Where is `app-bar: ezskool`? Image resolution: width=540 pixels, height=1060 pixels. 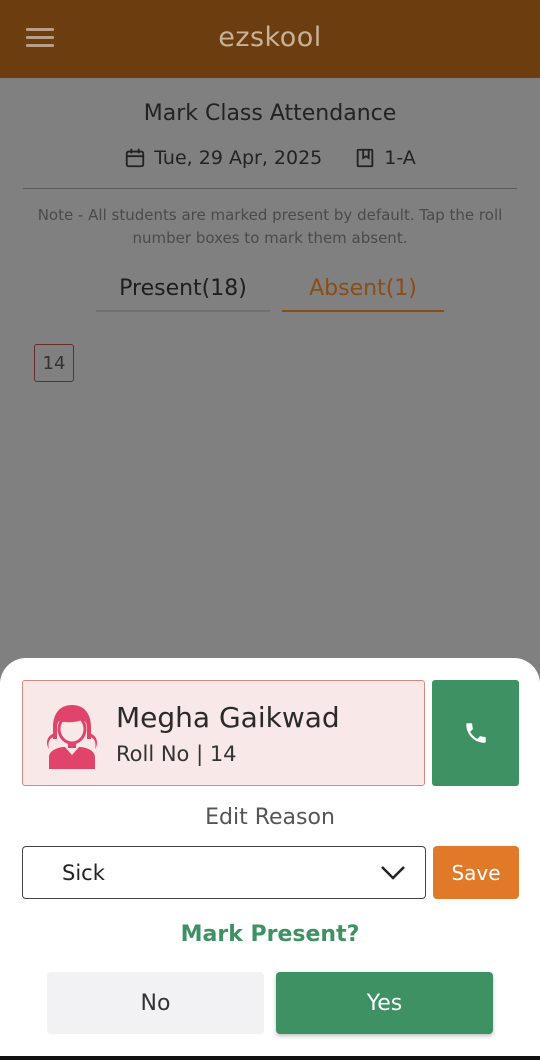 app-bar: ezskool is located at coordinates (270, 39).